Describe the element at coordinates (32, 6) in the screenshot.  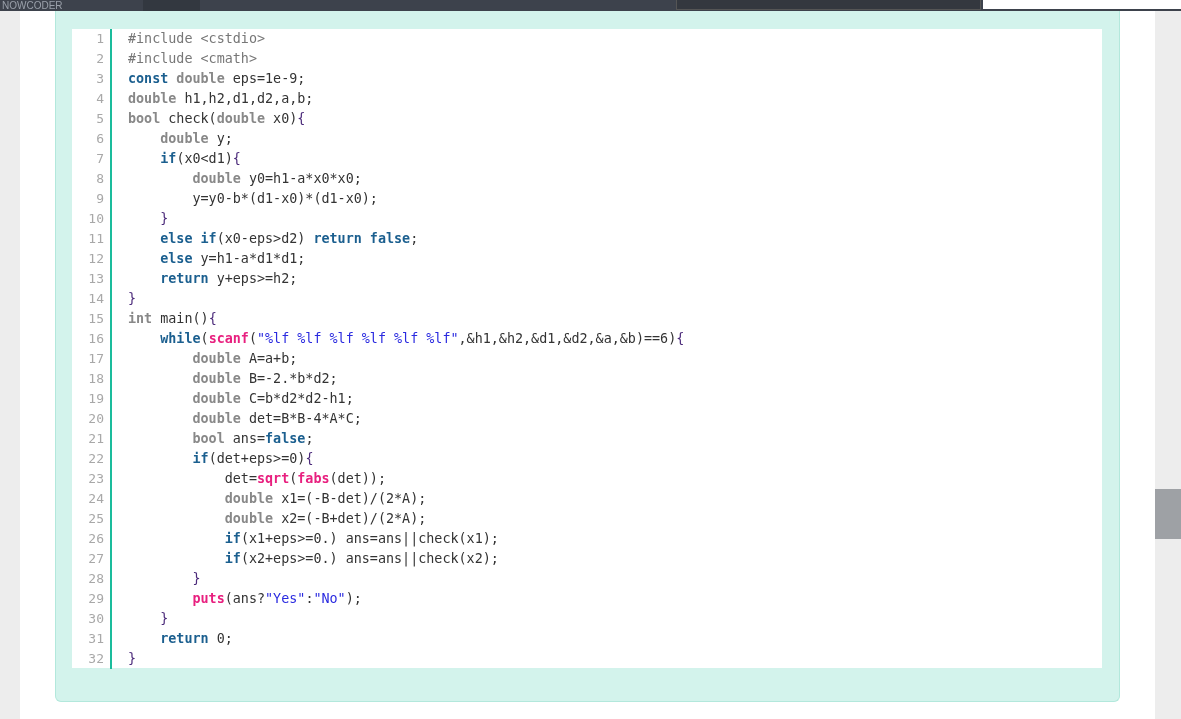
I see `site-logo: NOWCODER` at that location.